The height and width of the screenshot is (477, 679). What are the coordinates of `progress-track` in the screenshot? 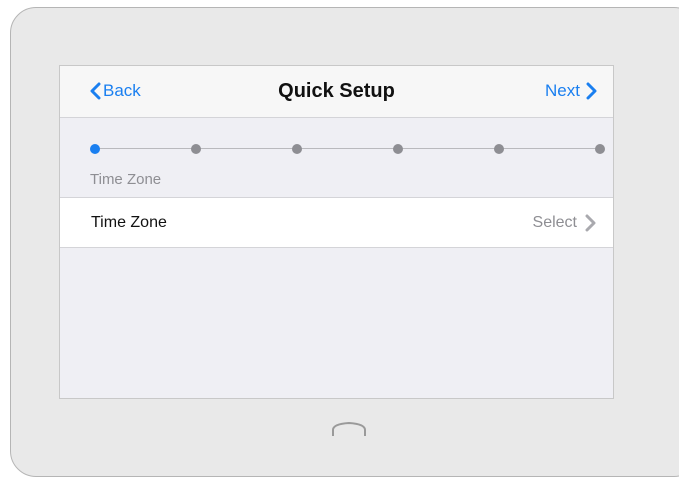 It's located at (347, 148).